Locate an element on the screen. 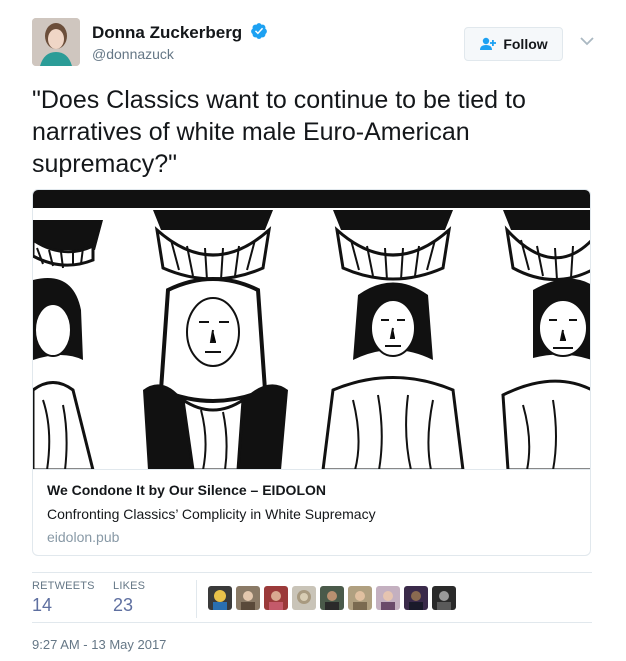  author-name-text: Donna Zuckerberg is located at coordinates (167, 32).